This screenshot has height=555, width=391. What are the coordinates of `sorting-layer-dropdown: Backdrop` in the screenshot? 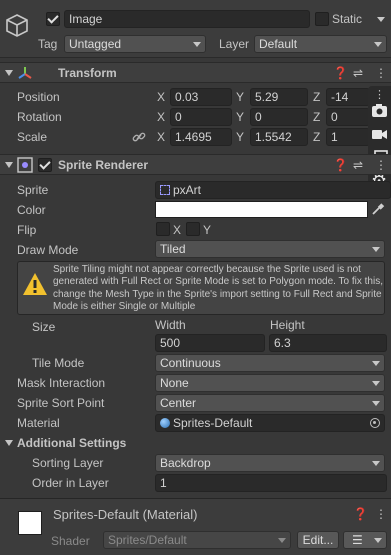 It's located at (270, 463).